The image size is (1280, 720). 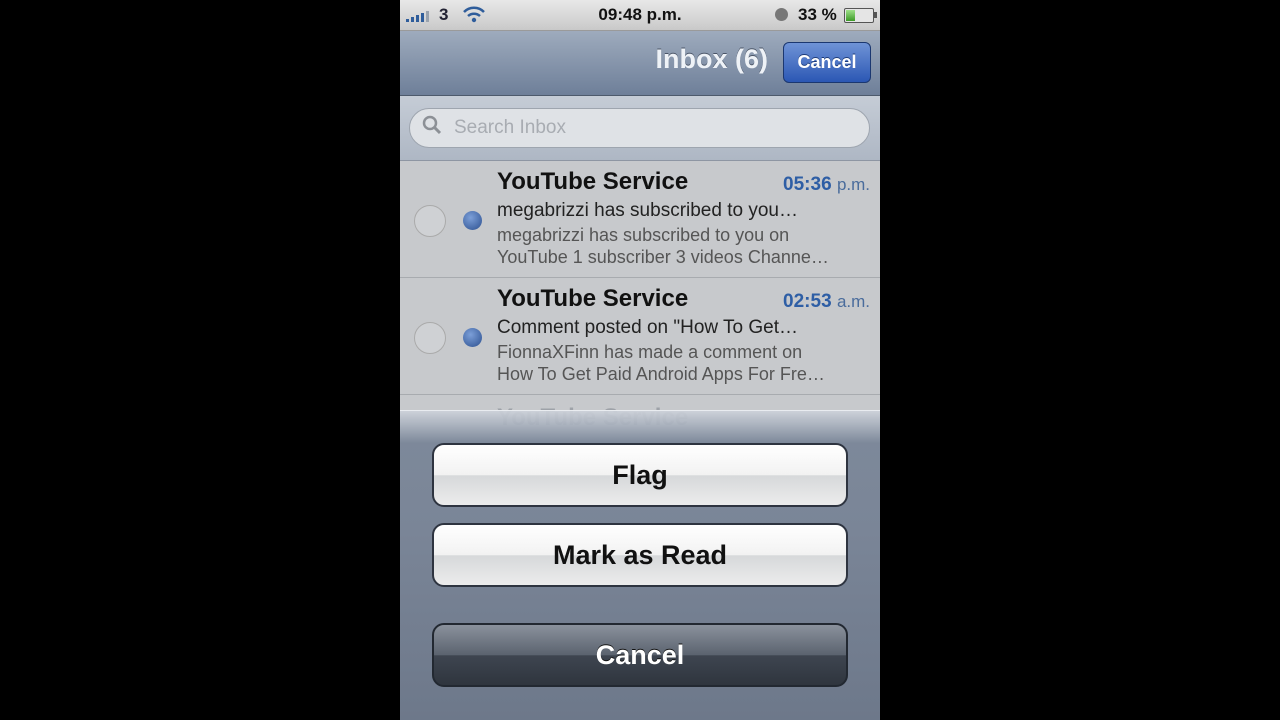 I want to click on message-time-suffix: p.m., so click(x=853, y=184).